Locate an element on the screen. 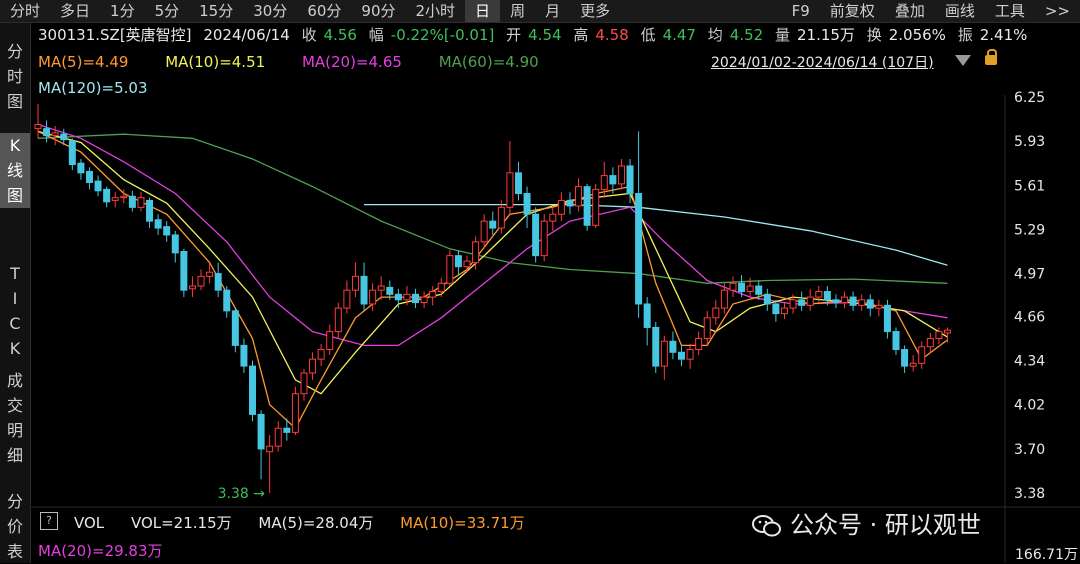 This screenshot has width=1080, height=564. y-tick-label-1: 5.93 is located at coordinates (1029, 142).